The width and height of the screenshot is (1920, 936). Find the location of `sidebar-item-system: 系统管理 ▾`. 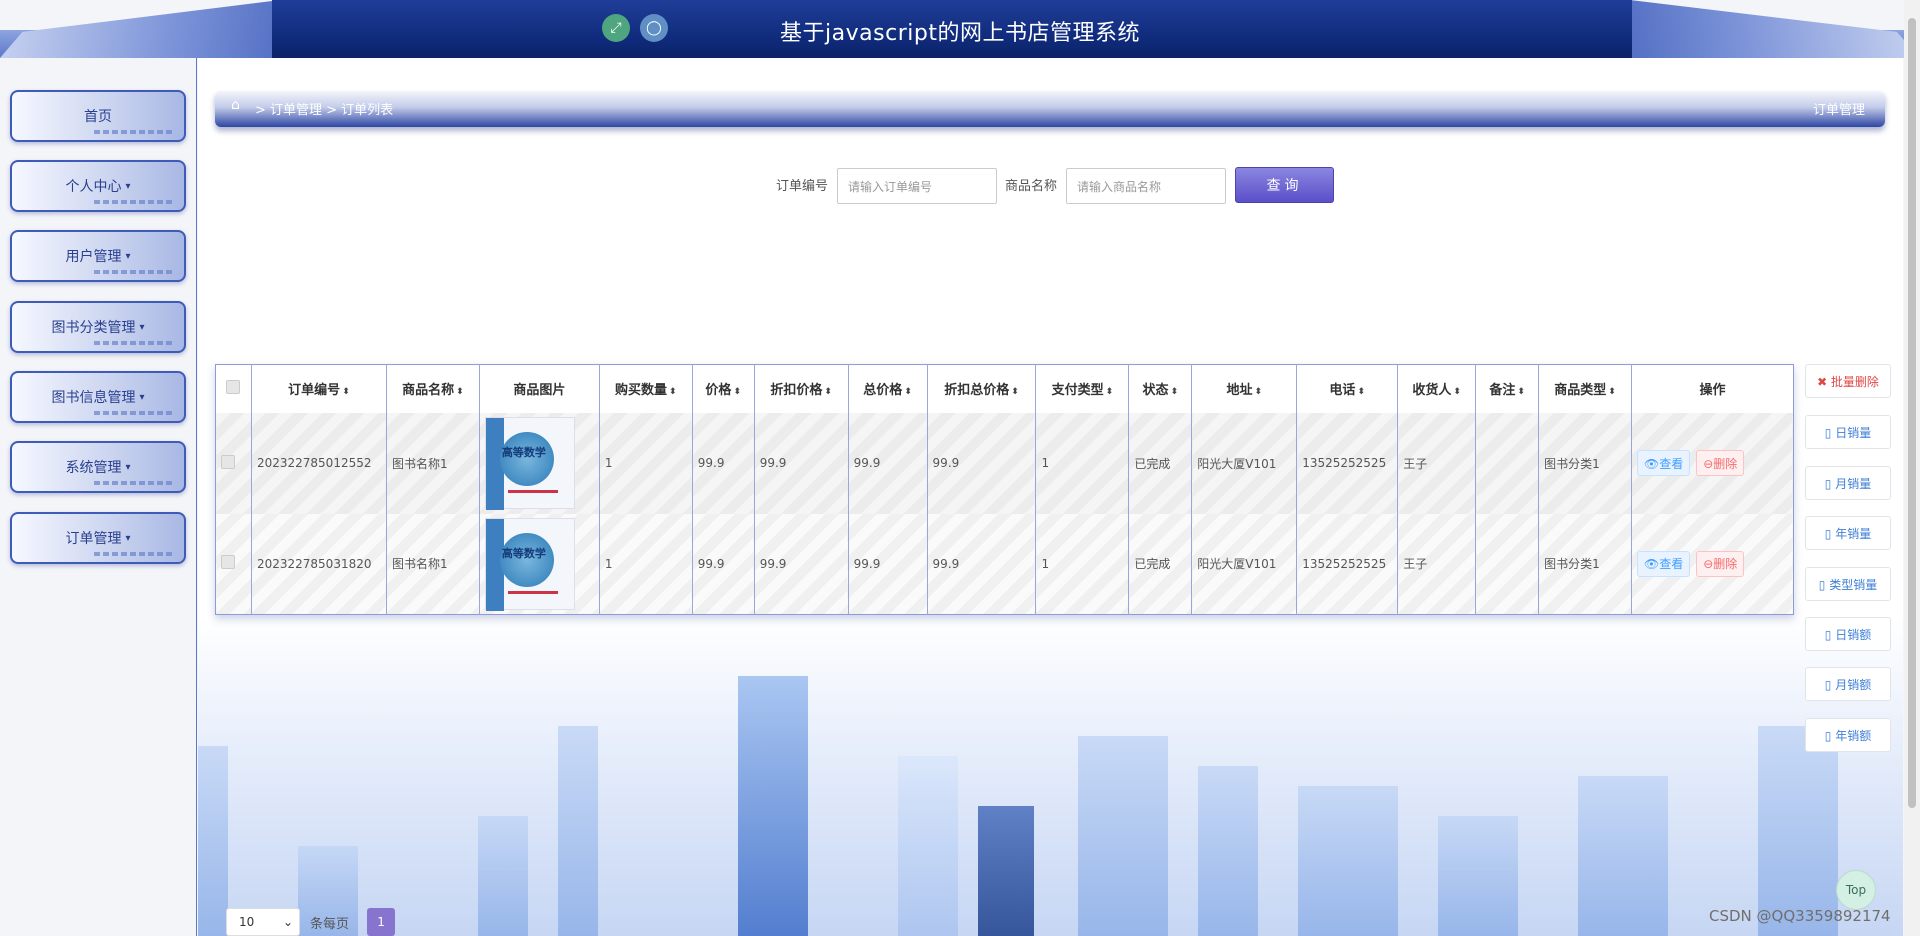

sidebar-item-system: 系统管理 ▾ is located at coordinates (98, 467).